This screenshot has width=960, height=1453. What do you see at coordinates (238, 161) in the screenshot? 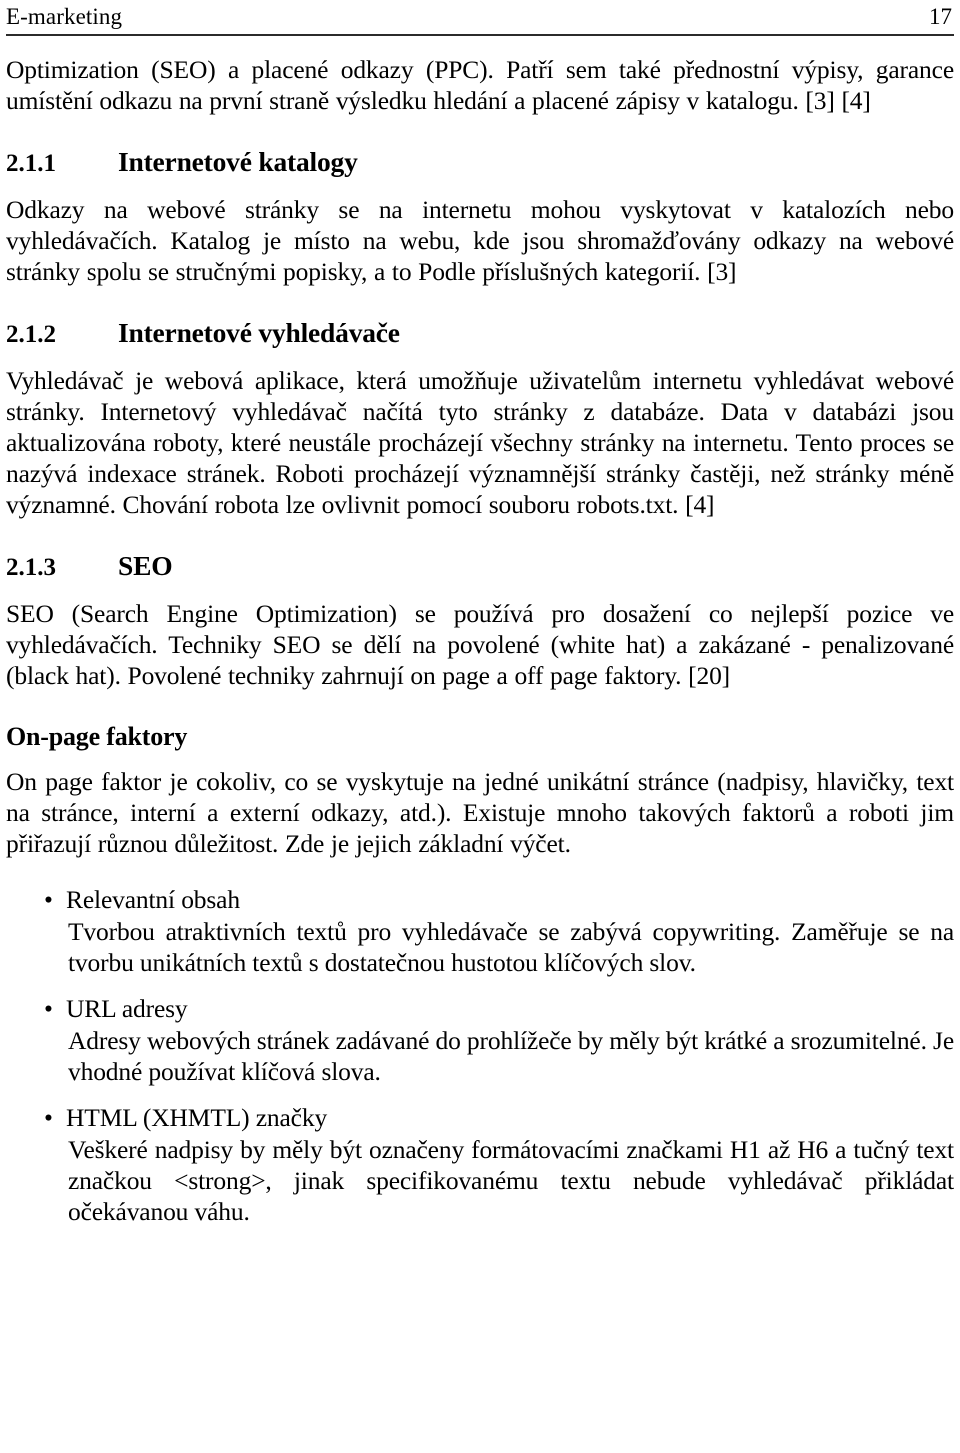
I see `section-title: Internetové katalogy` at bounding box center [238, 161].